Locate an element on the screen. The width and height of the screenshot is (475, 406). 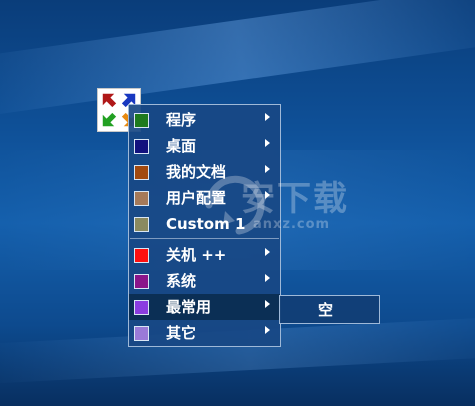
menu-item-label: 用户配置 is located at coordinates (196, 198).